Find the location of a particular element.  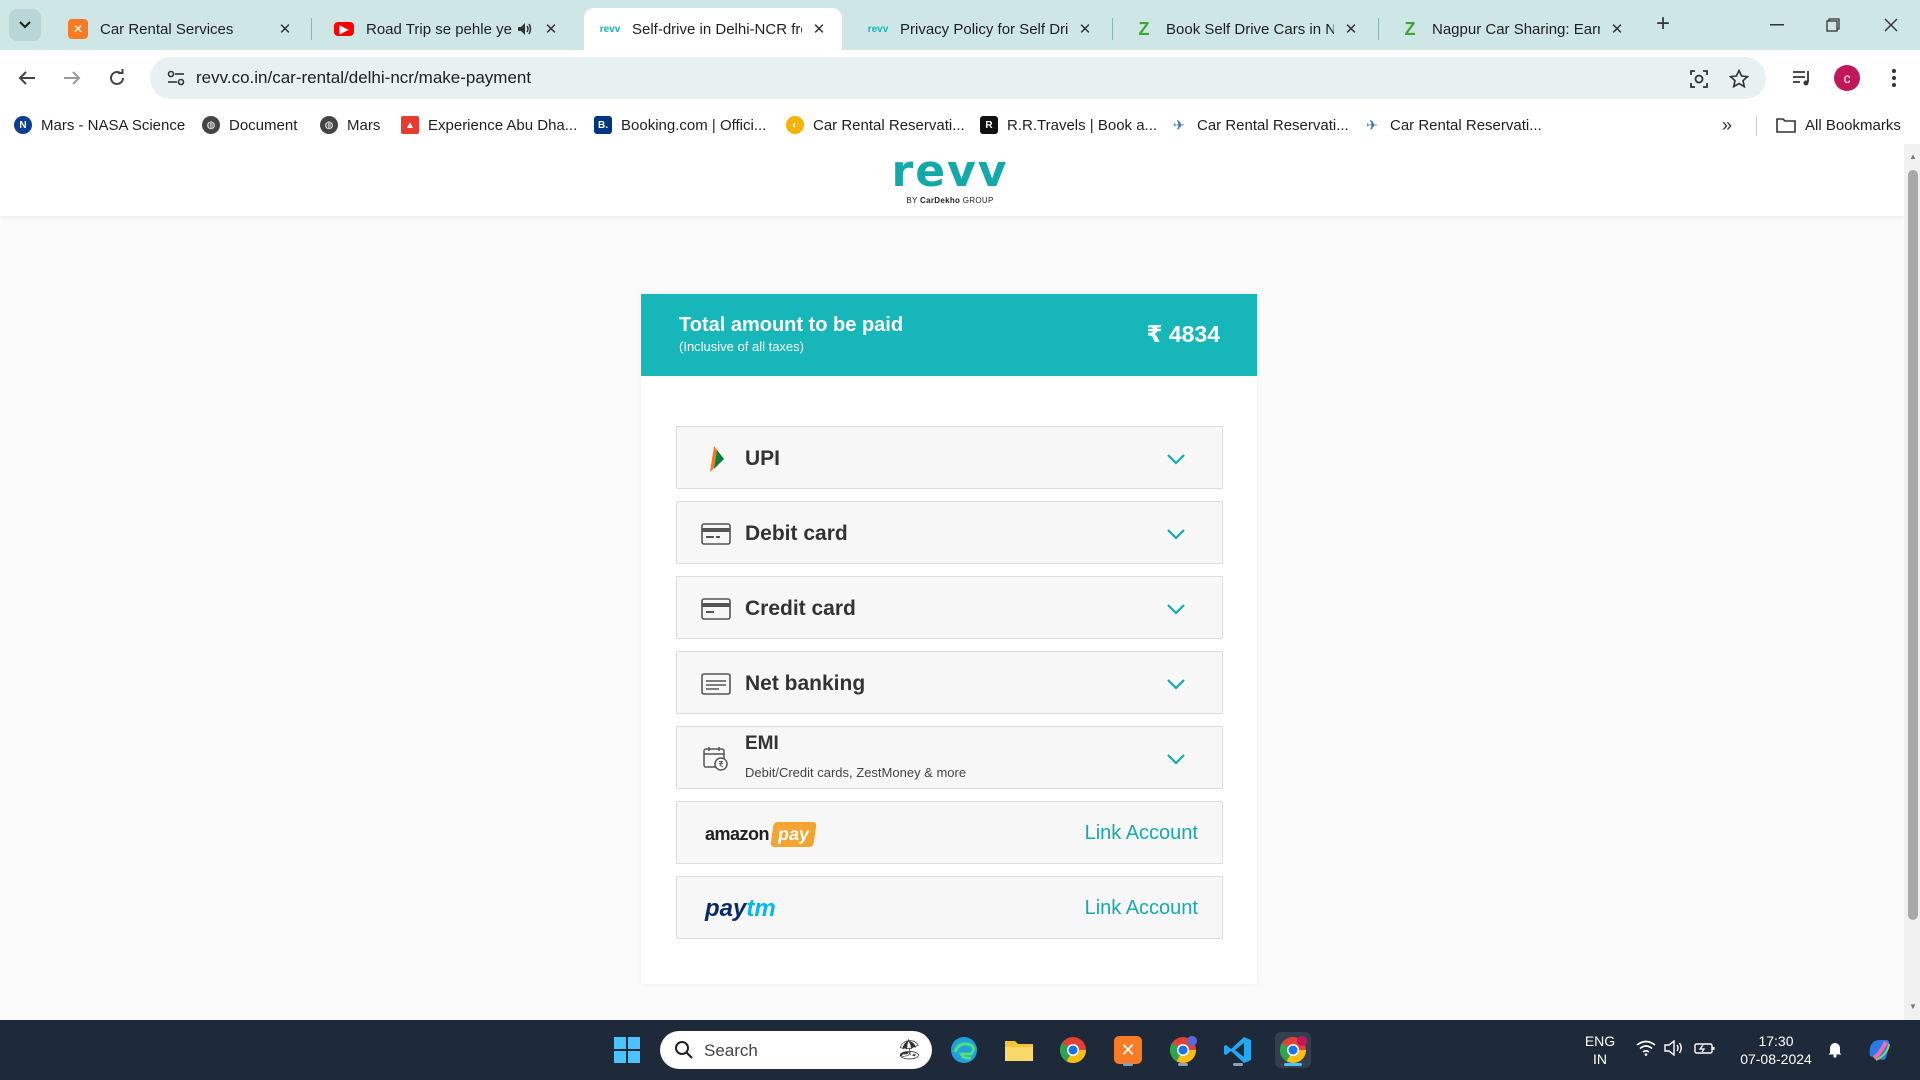

minimize-button is located at coordinates (1777, 25).